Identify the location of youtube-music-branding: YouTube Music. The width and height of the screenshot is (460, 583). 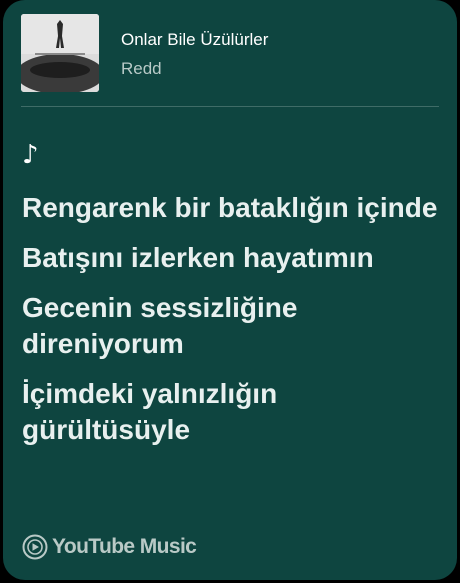
(109, 547).